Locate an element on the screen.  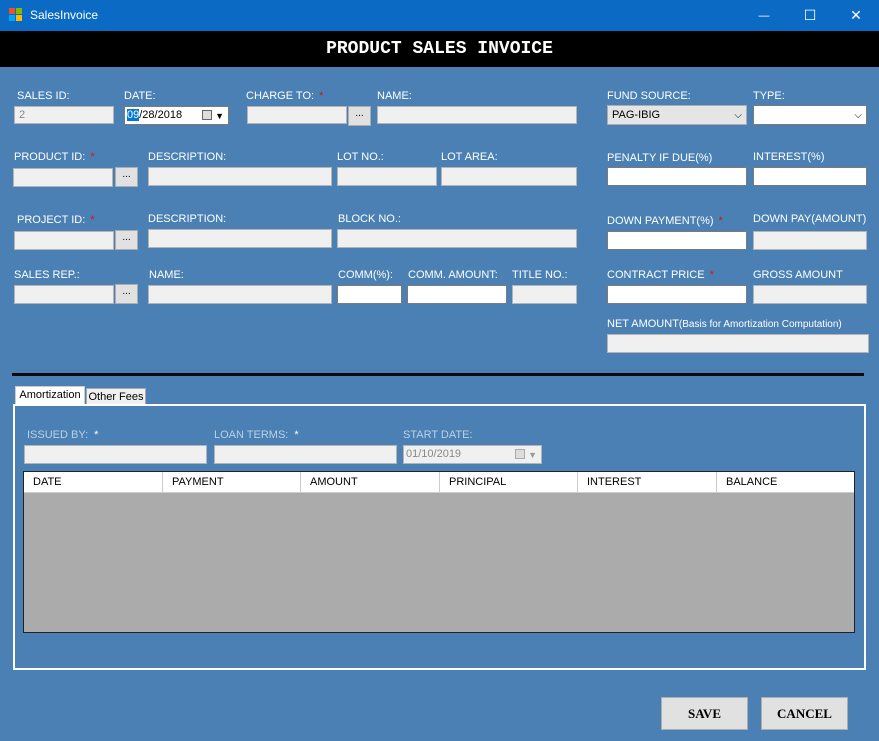
start-date-value: 01/10/2019 is located at coordinates (434, 454).